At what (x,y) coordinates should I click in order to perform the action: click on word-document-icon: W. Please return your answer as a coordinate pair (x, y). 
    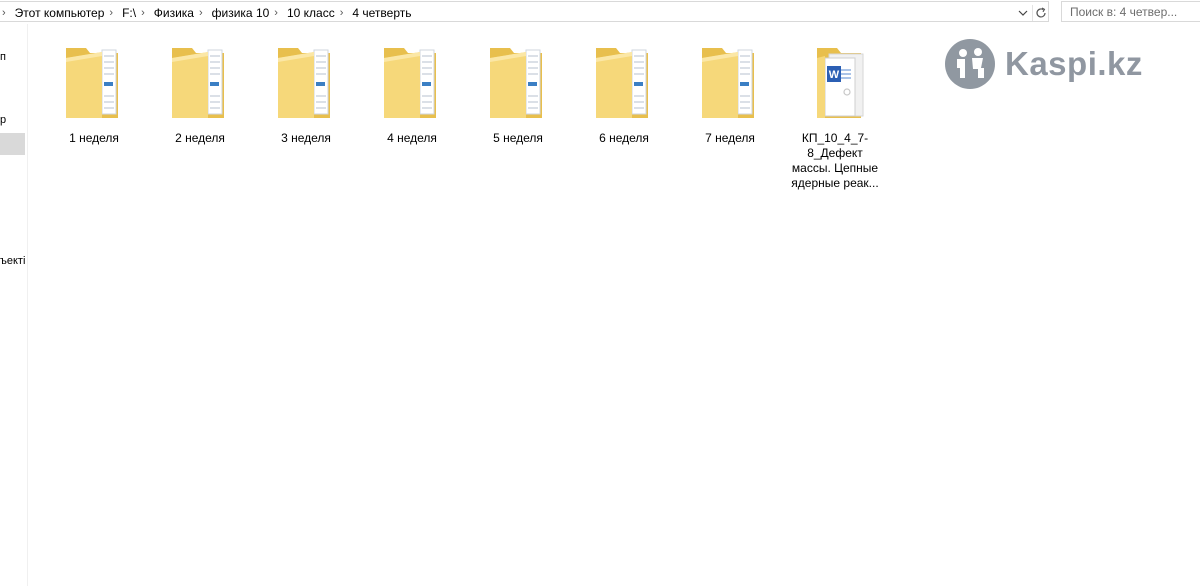
    Looking at the image, I should click on (835, 81).